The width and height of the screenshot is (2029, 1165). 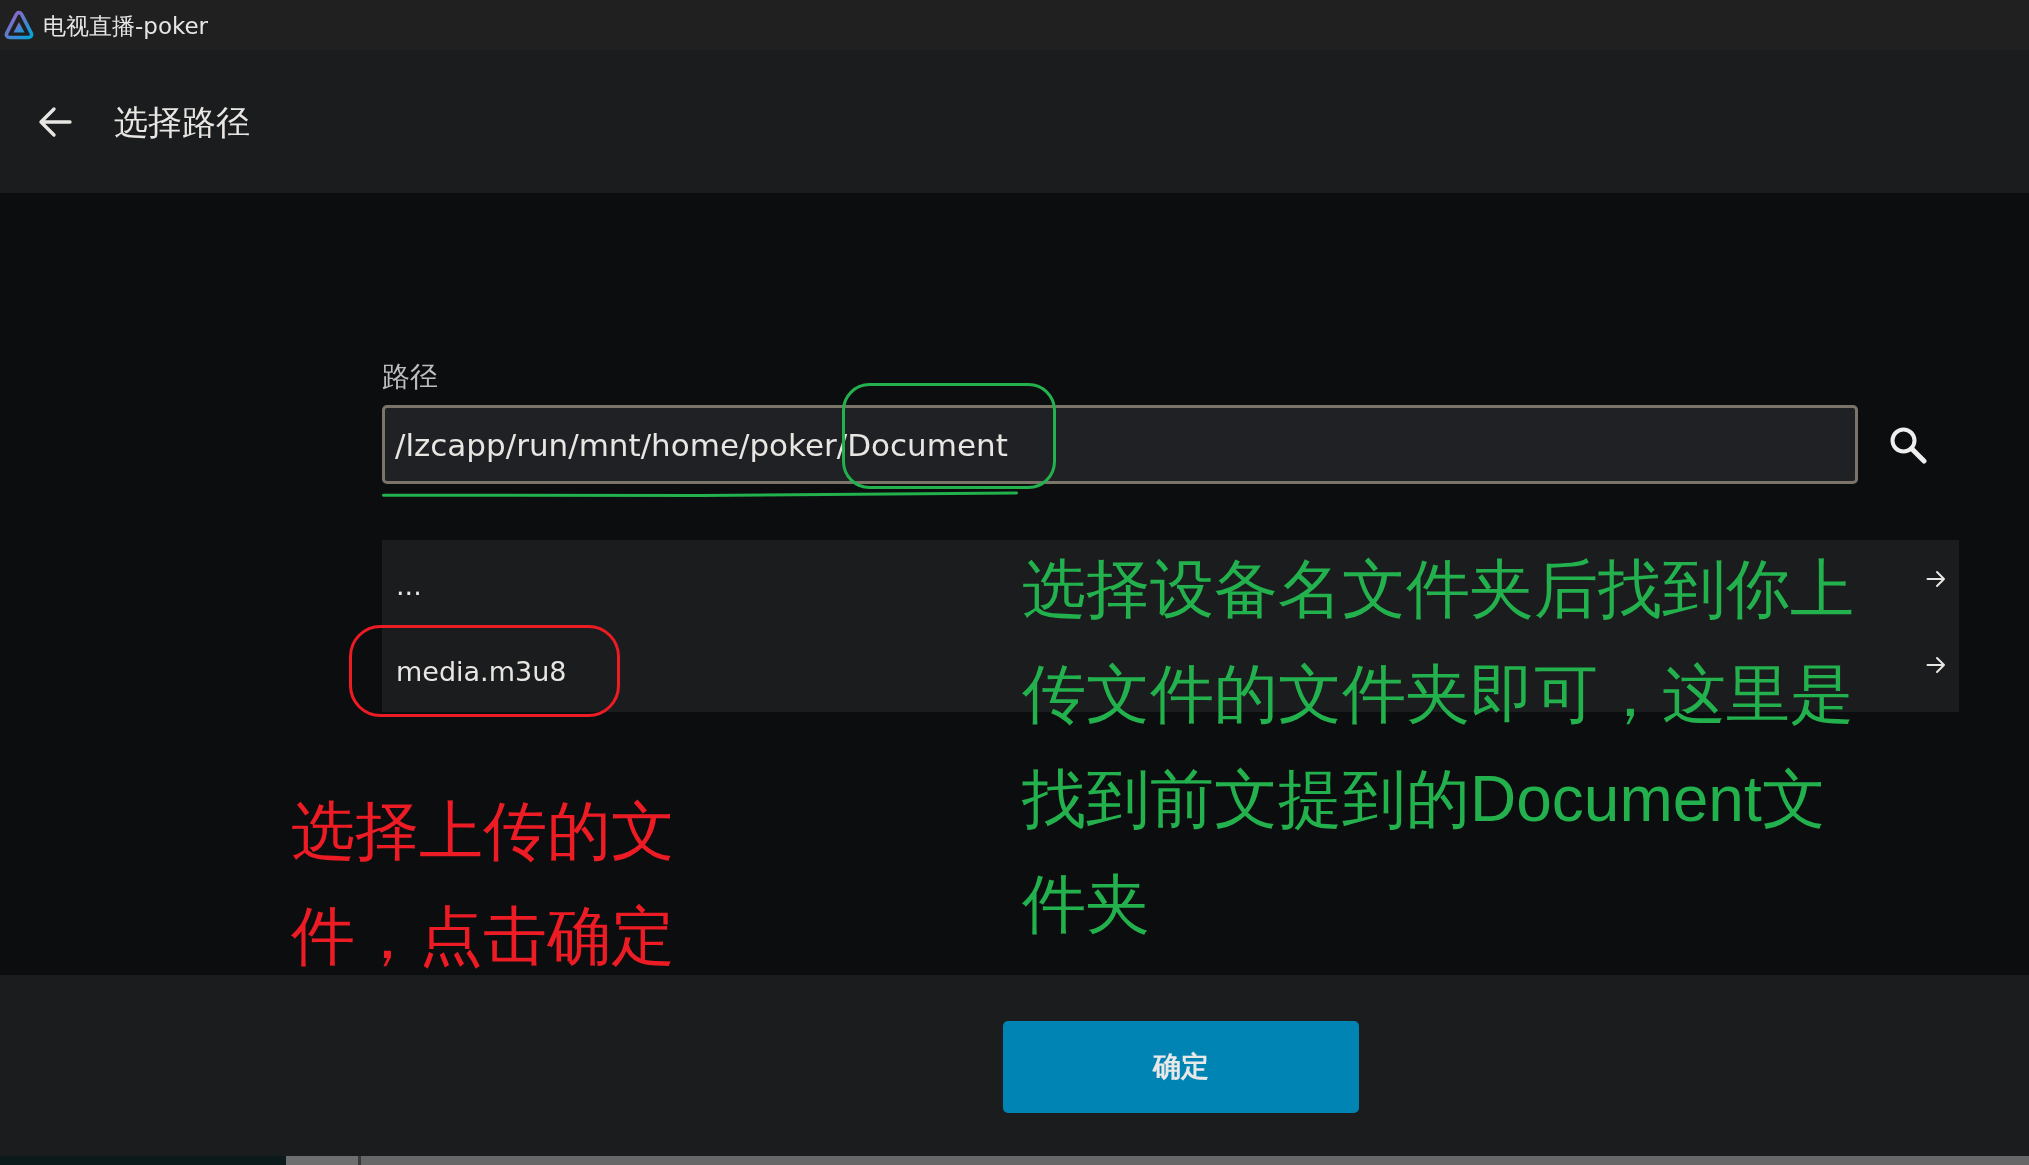 What do you see at coordinates (182, 122) in the screenshot?
I see `page-title: 选择路径` at bounding box center [182, 122].